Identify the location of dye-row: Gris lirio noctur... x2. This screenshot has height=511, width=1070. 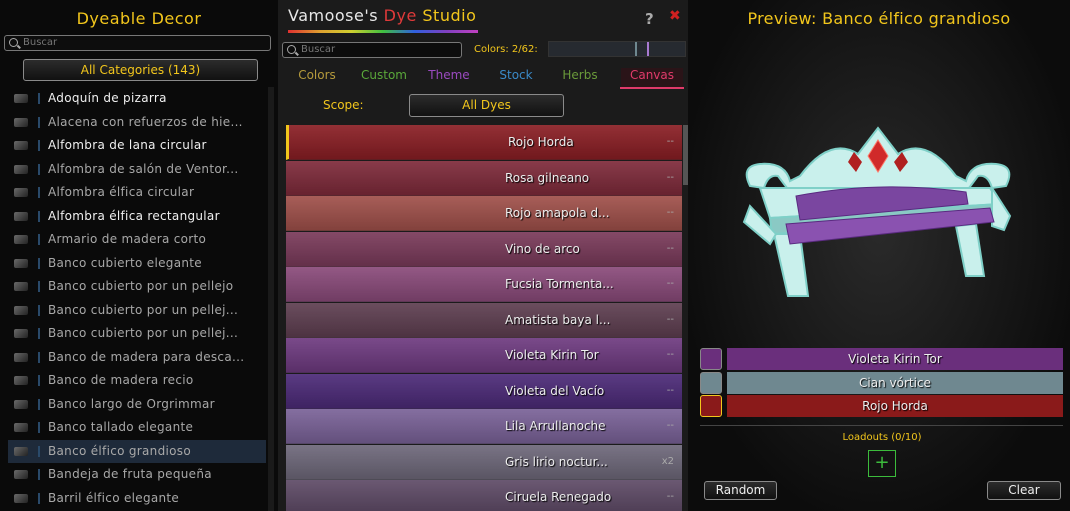
(484, 462).